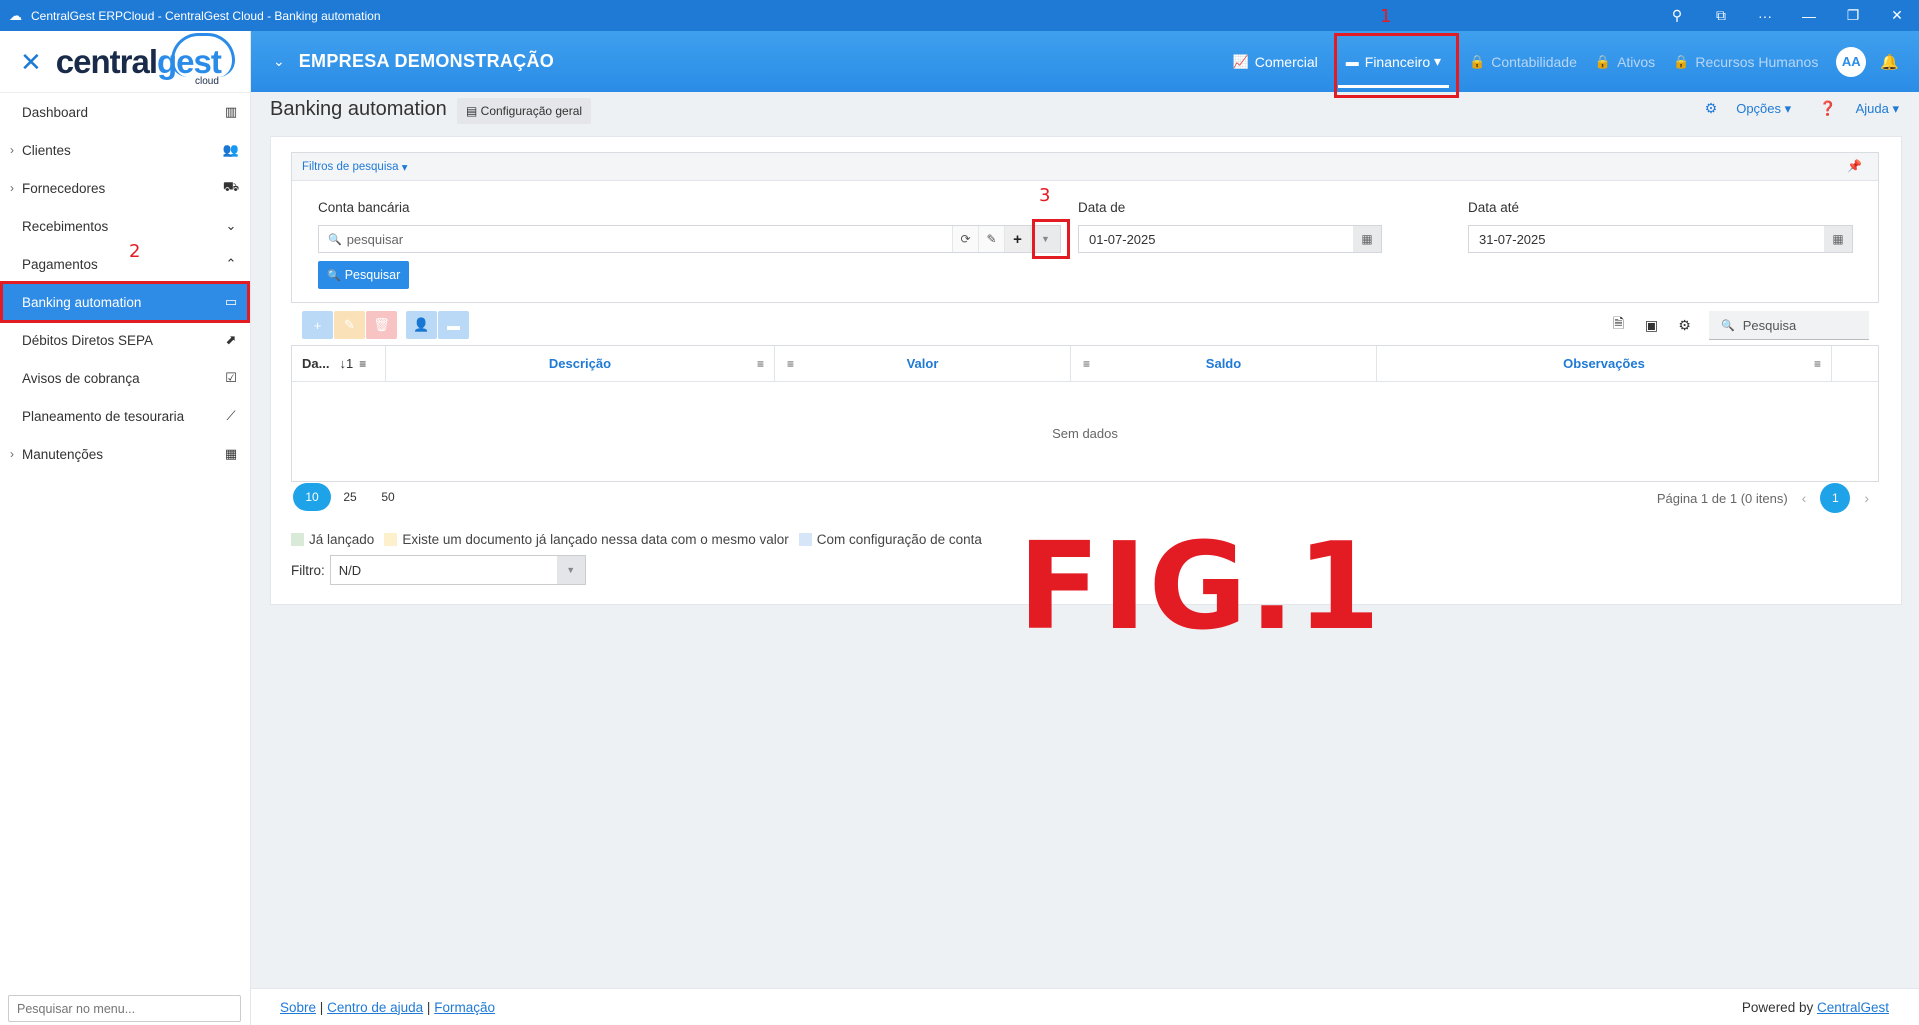 The height and width of the screenshot is (1025, 1919). What do you see at coordinates (1017, 239) in the screenshot?
I see `add-icon: +` at bounding box center [1017, 239].